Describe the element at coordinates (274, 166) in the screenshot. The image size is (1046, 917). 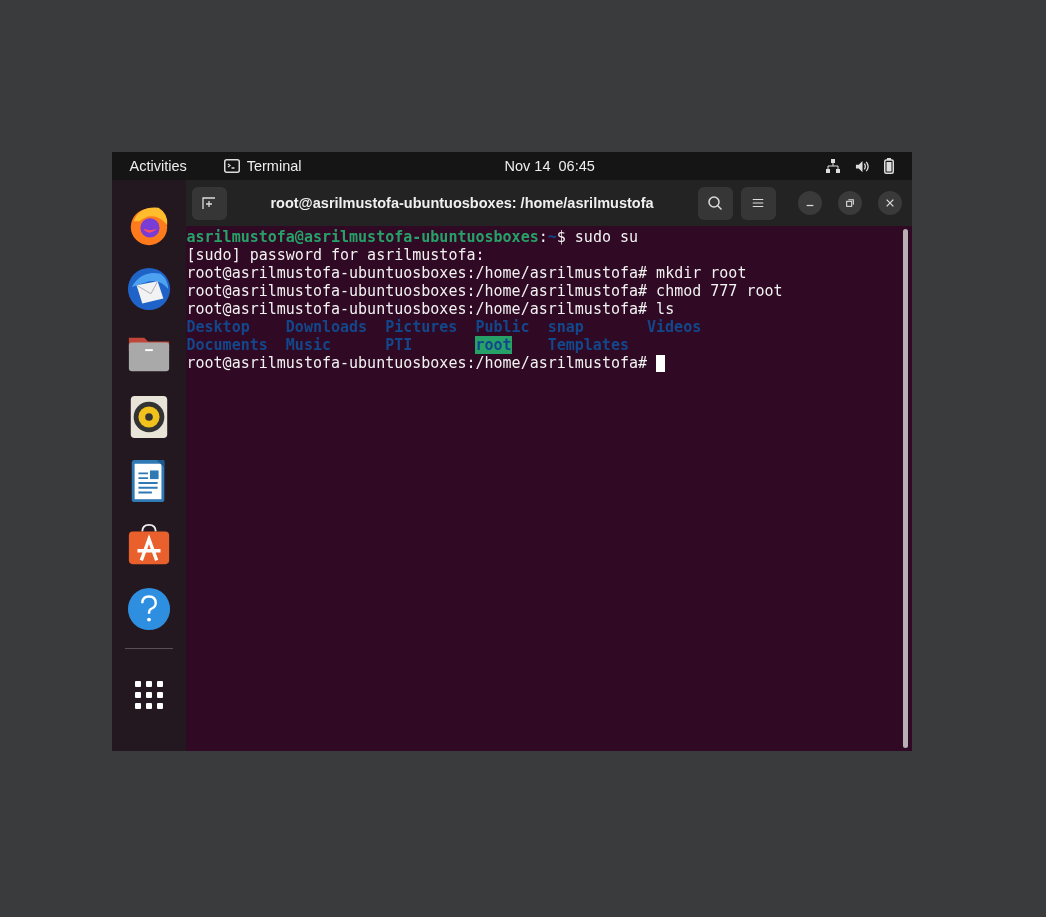
I see `app-menu-label: Terminal` at that location.